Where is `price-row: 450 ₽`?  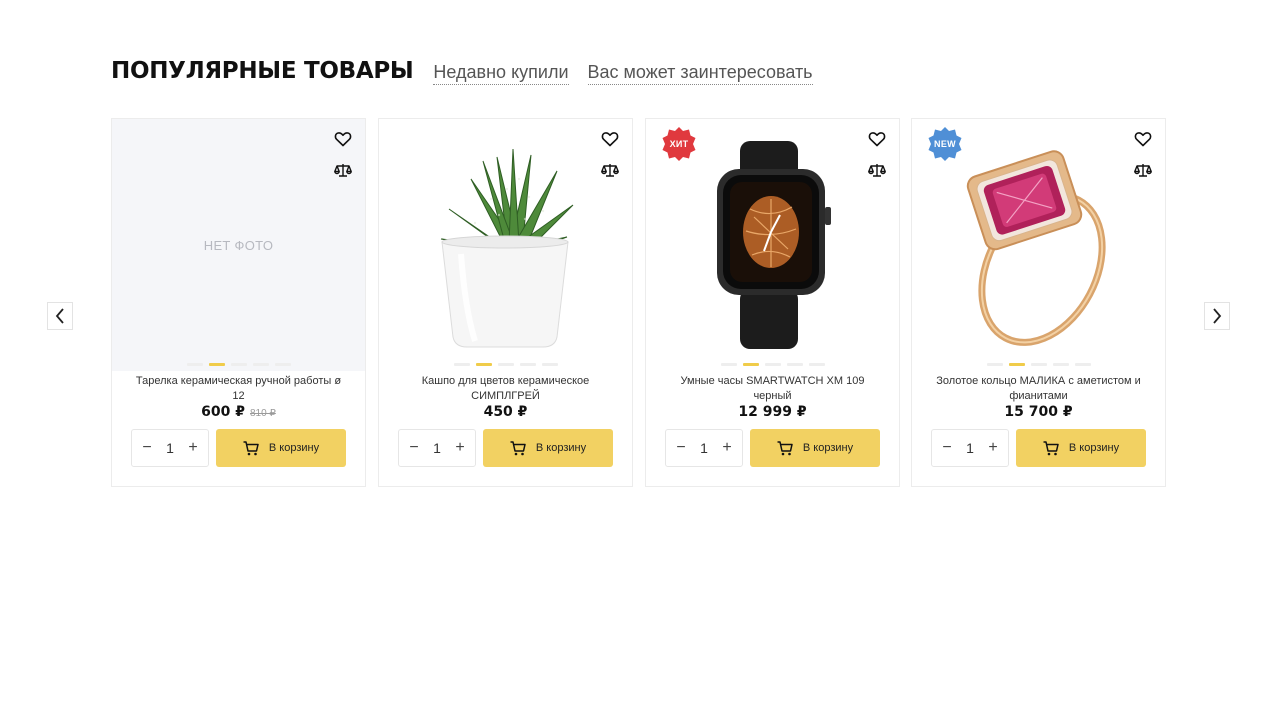 price-row: 450 ₽ is located at coordinates (505, 412).